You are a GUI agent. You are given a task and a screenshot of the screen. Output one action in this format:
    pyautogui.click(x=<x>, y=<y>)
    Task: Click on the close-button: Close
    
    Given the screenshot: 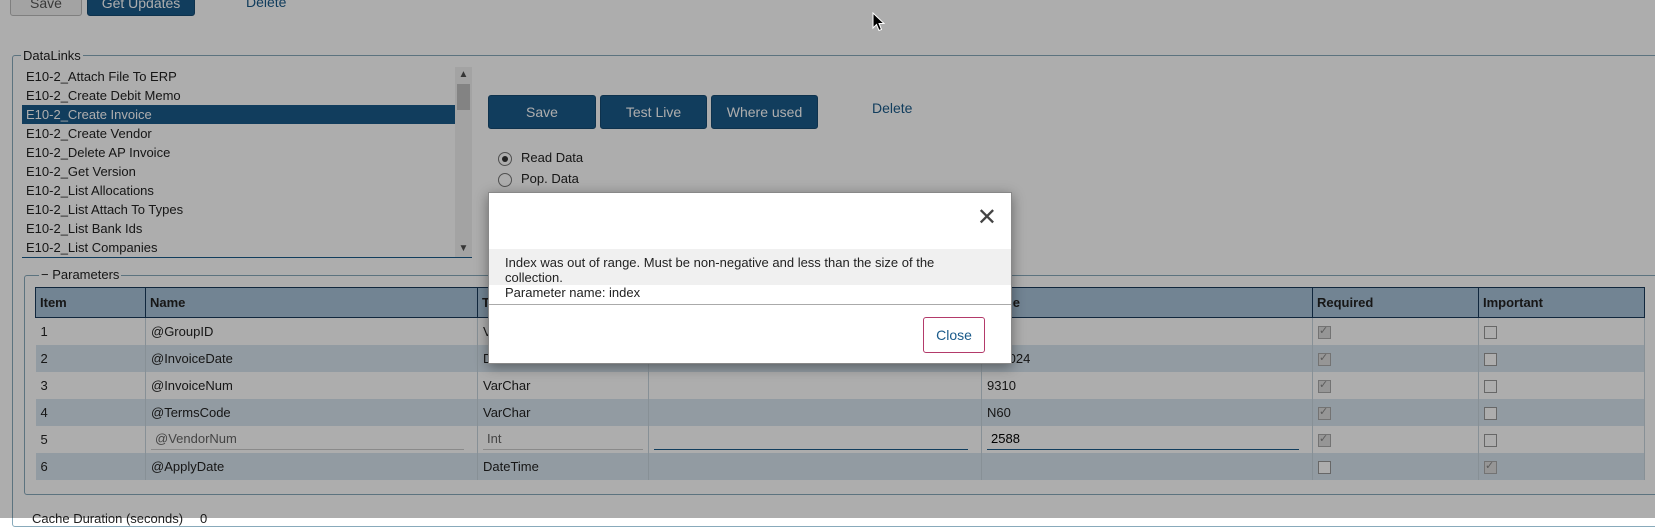 What is the action you would take?
    pyautogui.click(x=954, y=335)
    